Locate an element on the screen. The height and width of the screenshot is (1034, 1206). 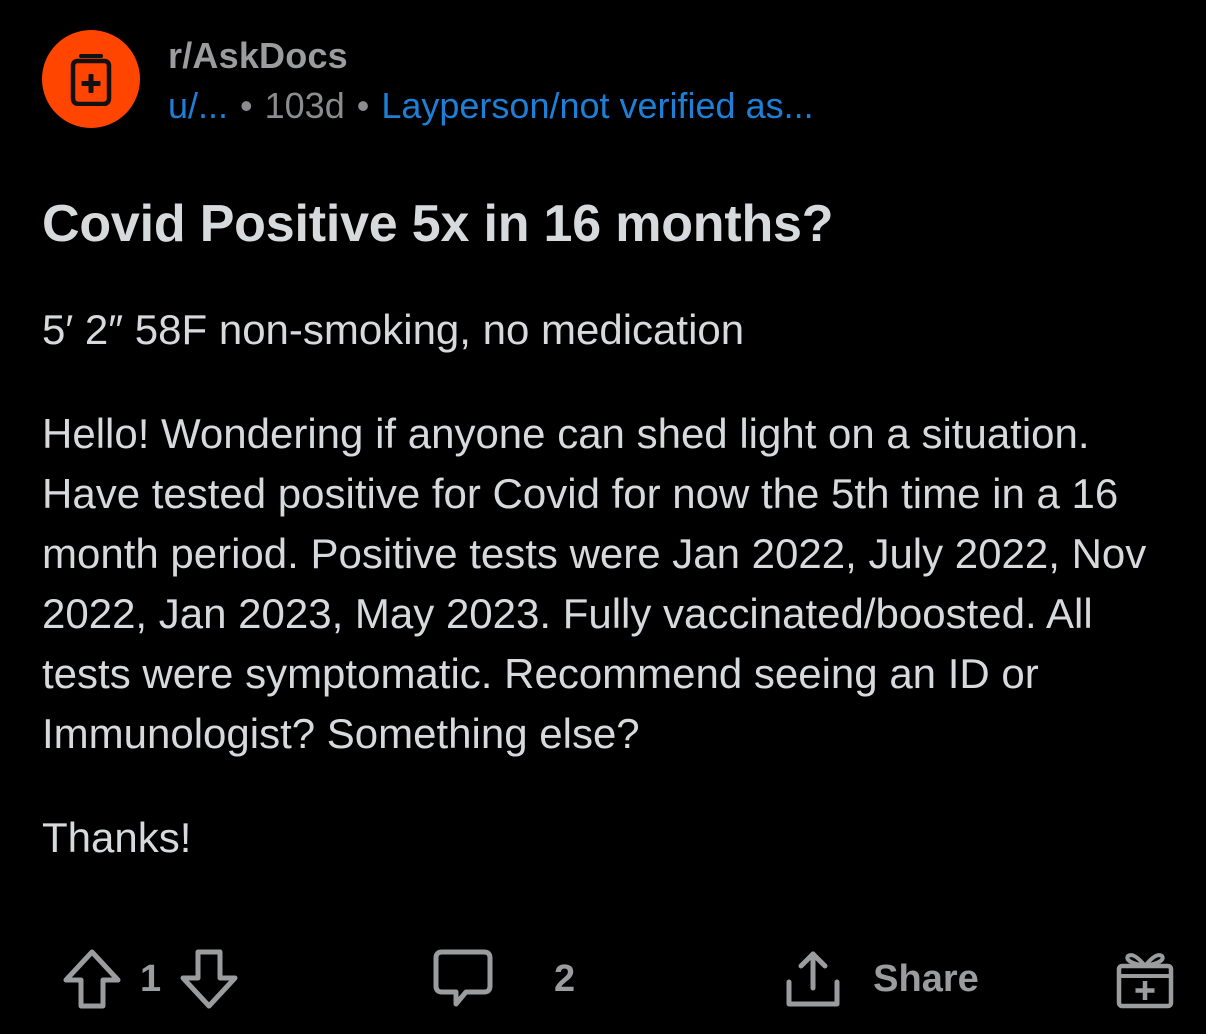
share-button: Share is located at coordinates (881, 979).